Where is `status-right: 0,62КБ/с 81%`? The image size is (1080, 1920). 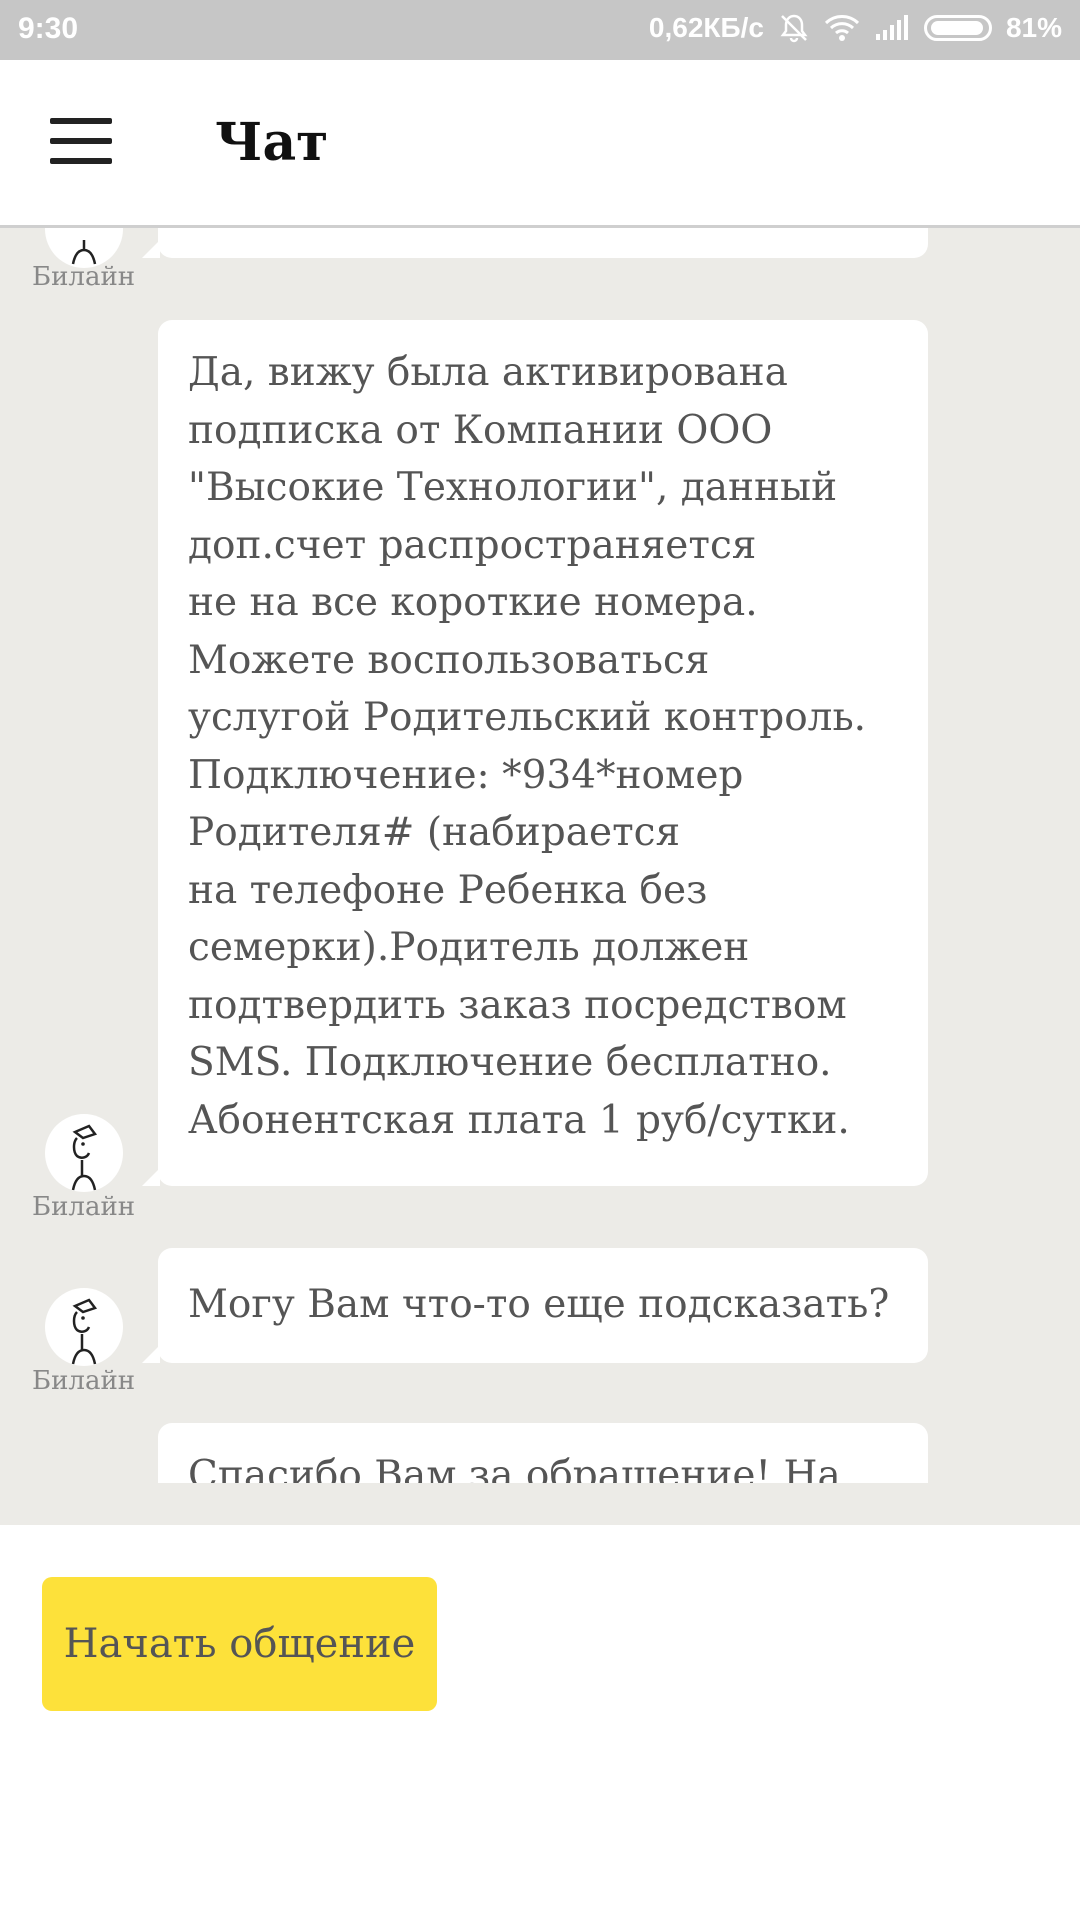
status-right: 0,62КБ/с 81% is located at coordinates (855, 28).